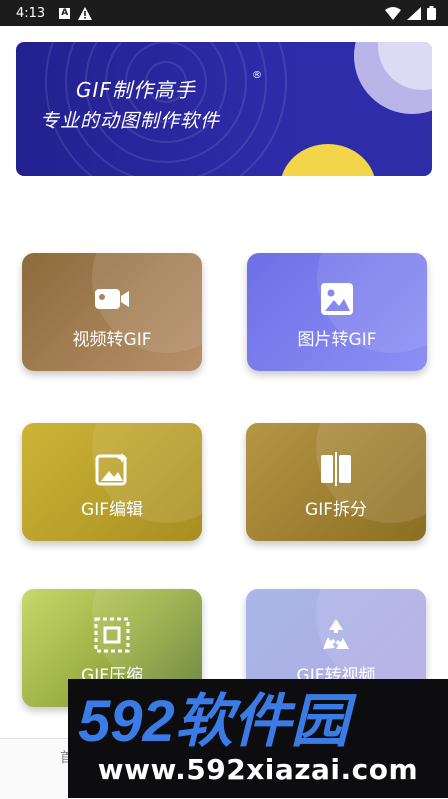  I want to click on feature-label: 视频转GIF, so click(112, 340).